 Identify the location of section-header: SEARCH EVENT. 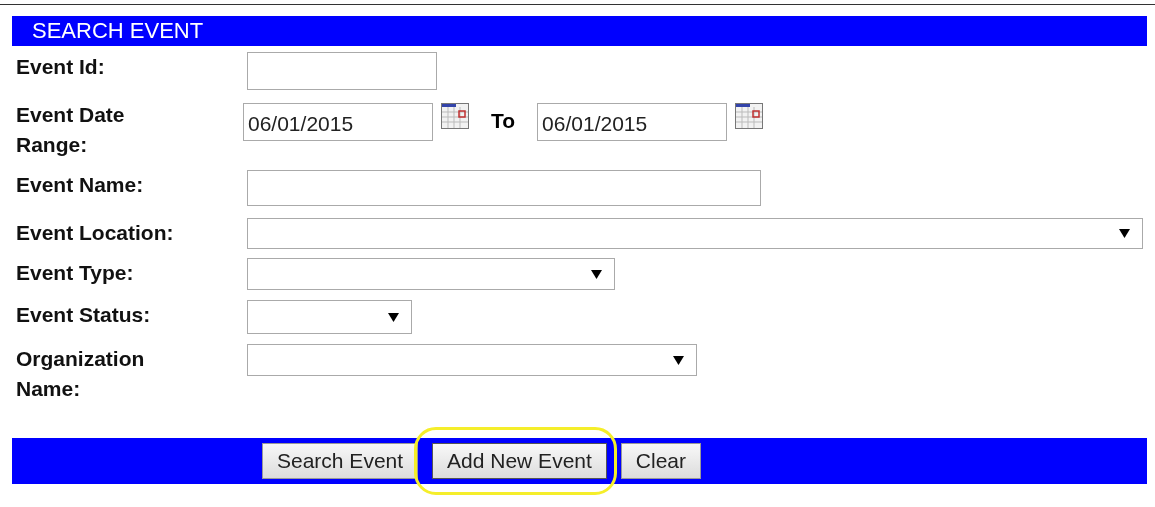
(579, 31).